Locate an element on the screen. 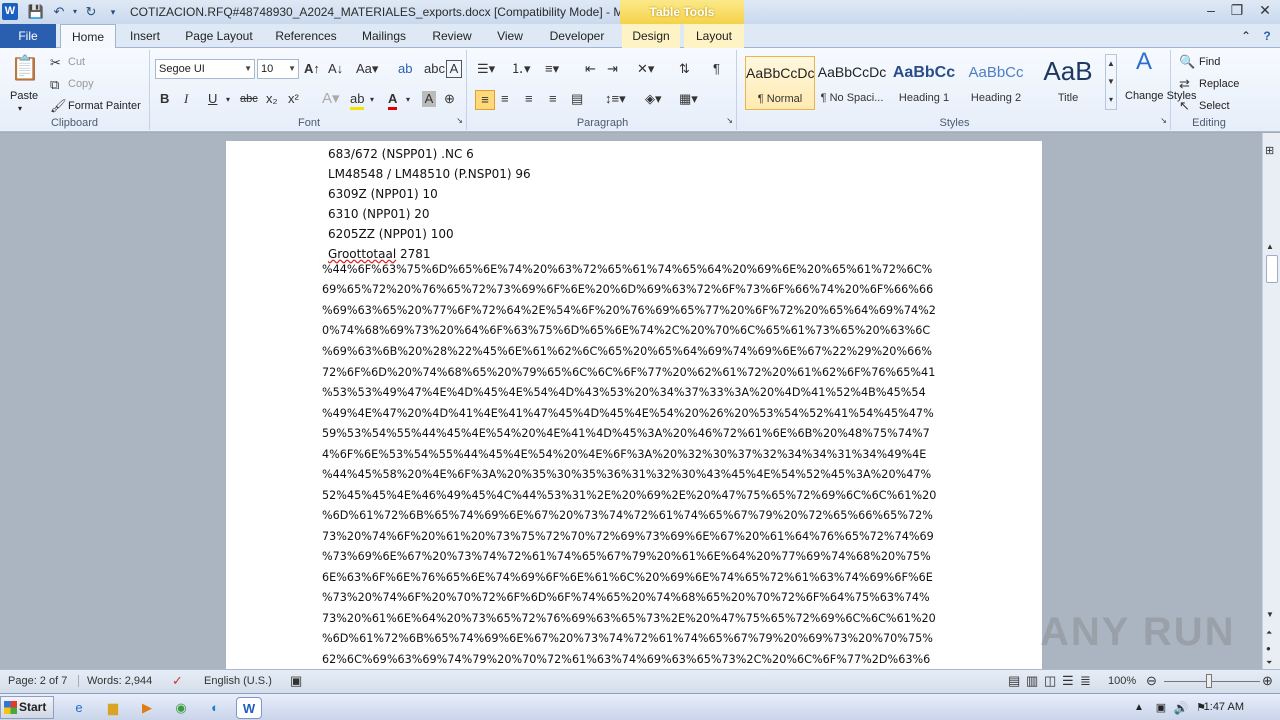  zoom-in-icon: ⊕ is located at coordinates (1267, 681).